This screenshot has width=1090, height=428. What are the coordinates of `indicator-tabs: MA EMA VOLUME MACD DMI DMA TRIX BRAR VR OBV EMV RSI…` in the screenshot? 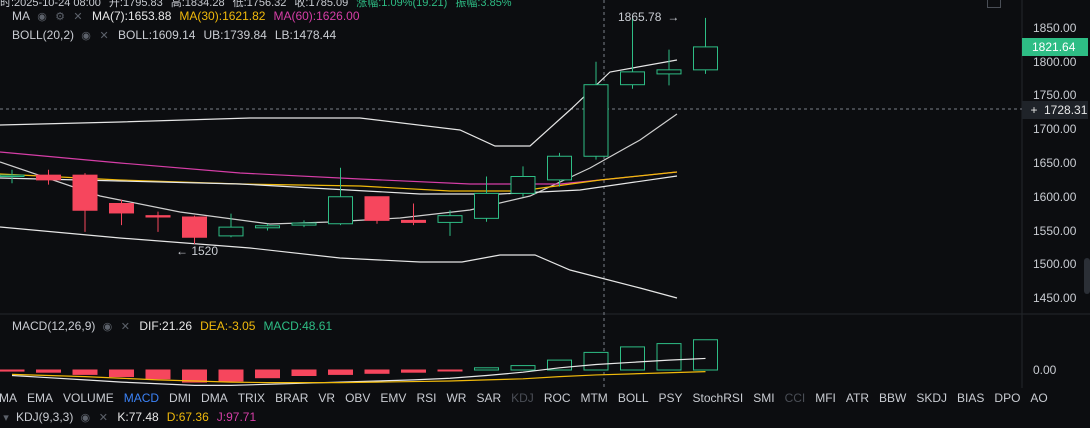 It's located at (526, 398).